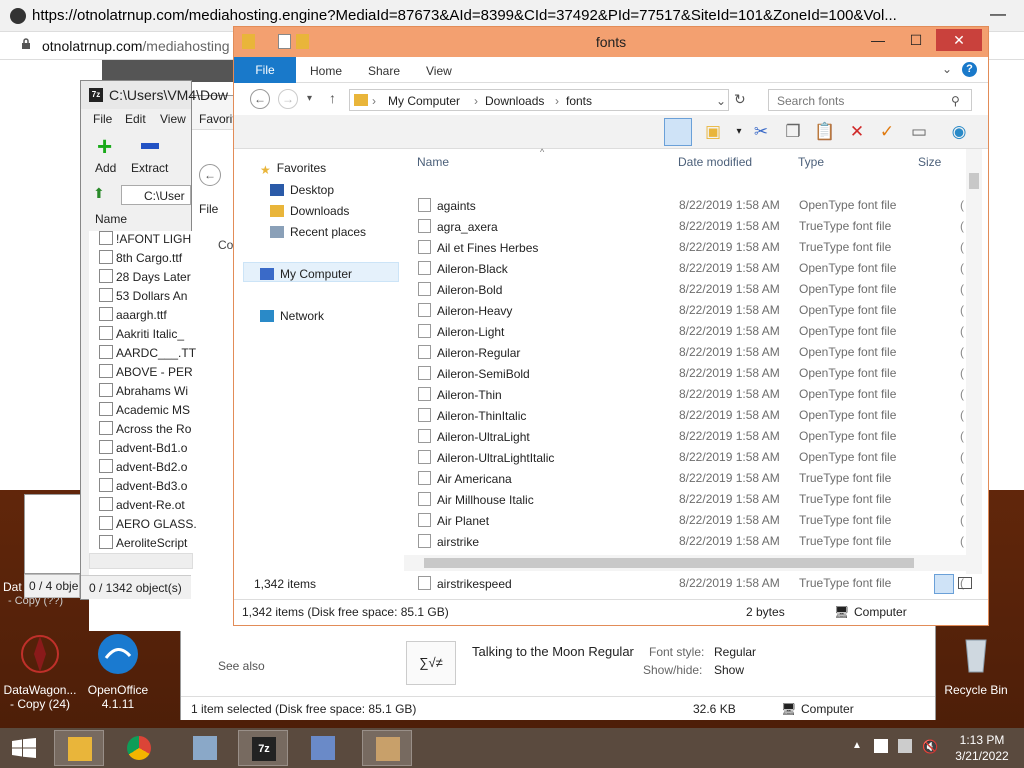  I want to click on rename-icon: ▭, so click(919, 132).